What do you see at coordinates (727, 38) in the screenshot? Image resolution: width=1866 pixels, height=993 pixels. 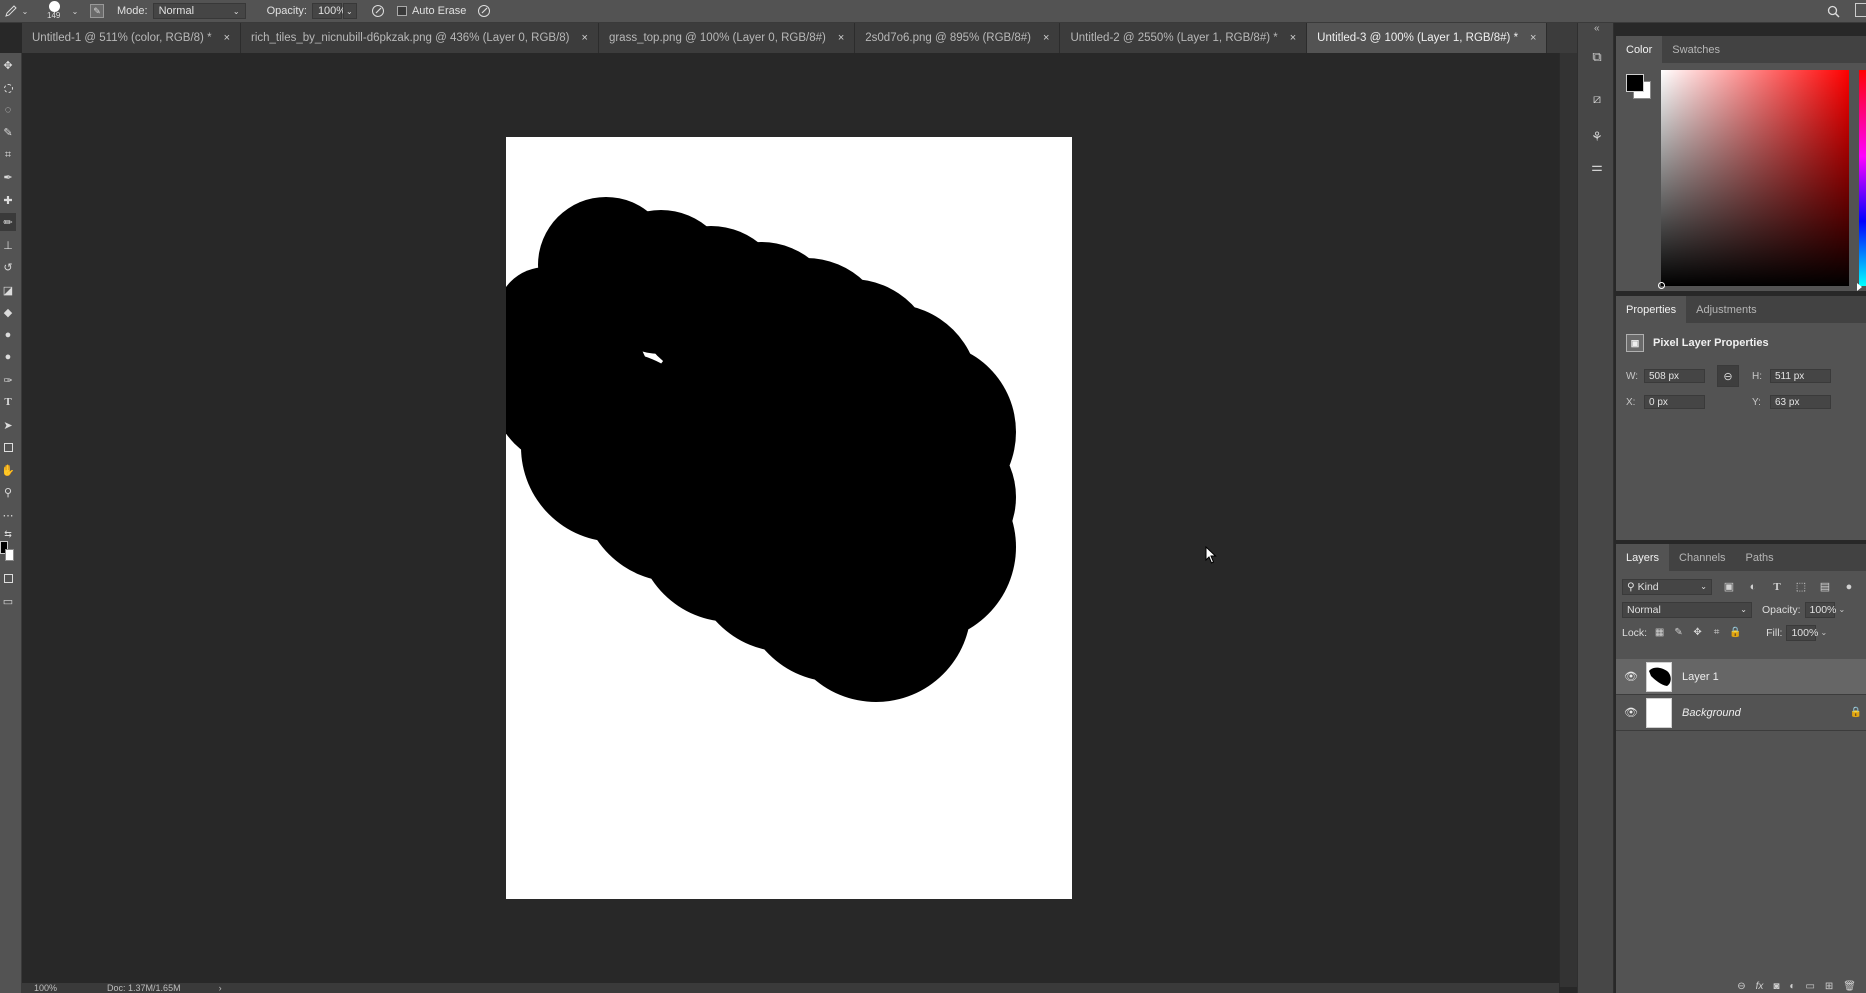 I see `document-tab: grass_top.png @ 100% (Layer 0, RGB/8#) ×` at bounding box center [727, 38].